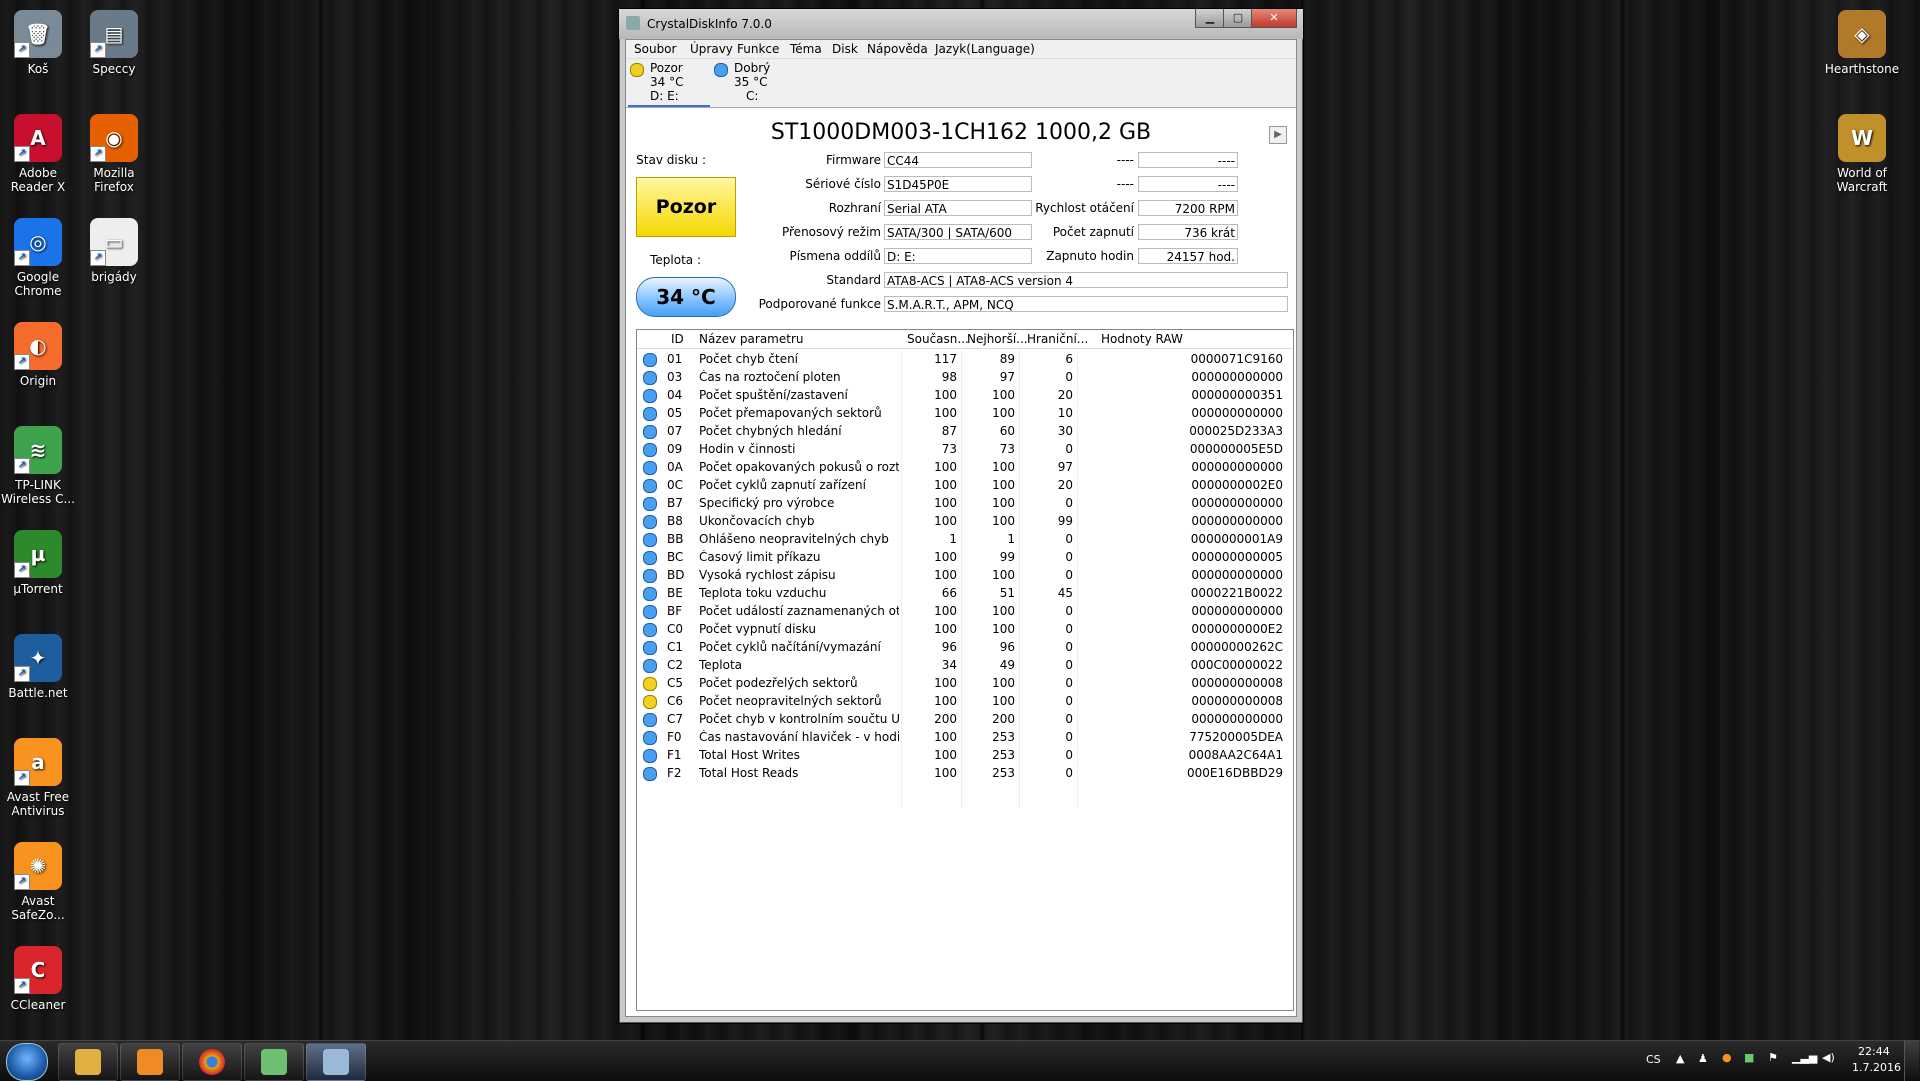 Image resolution: width=1920 pixels, height=1081 pixels. I want to click on clock-date: 1.7.2016, so click(1876, 1067).